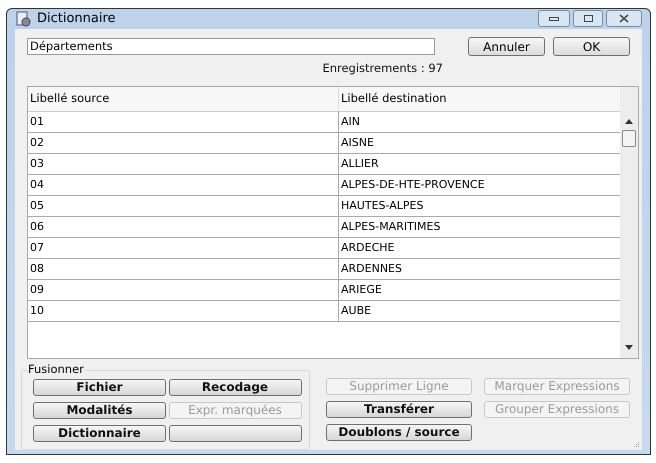  What do you see at coordinates (479, 98) in the screenshot?
I see `column-header: Libellé destination` at bounding box center [479, 98].